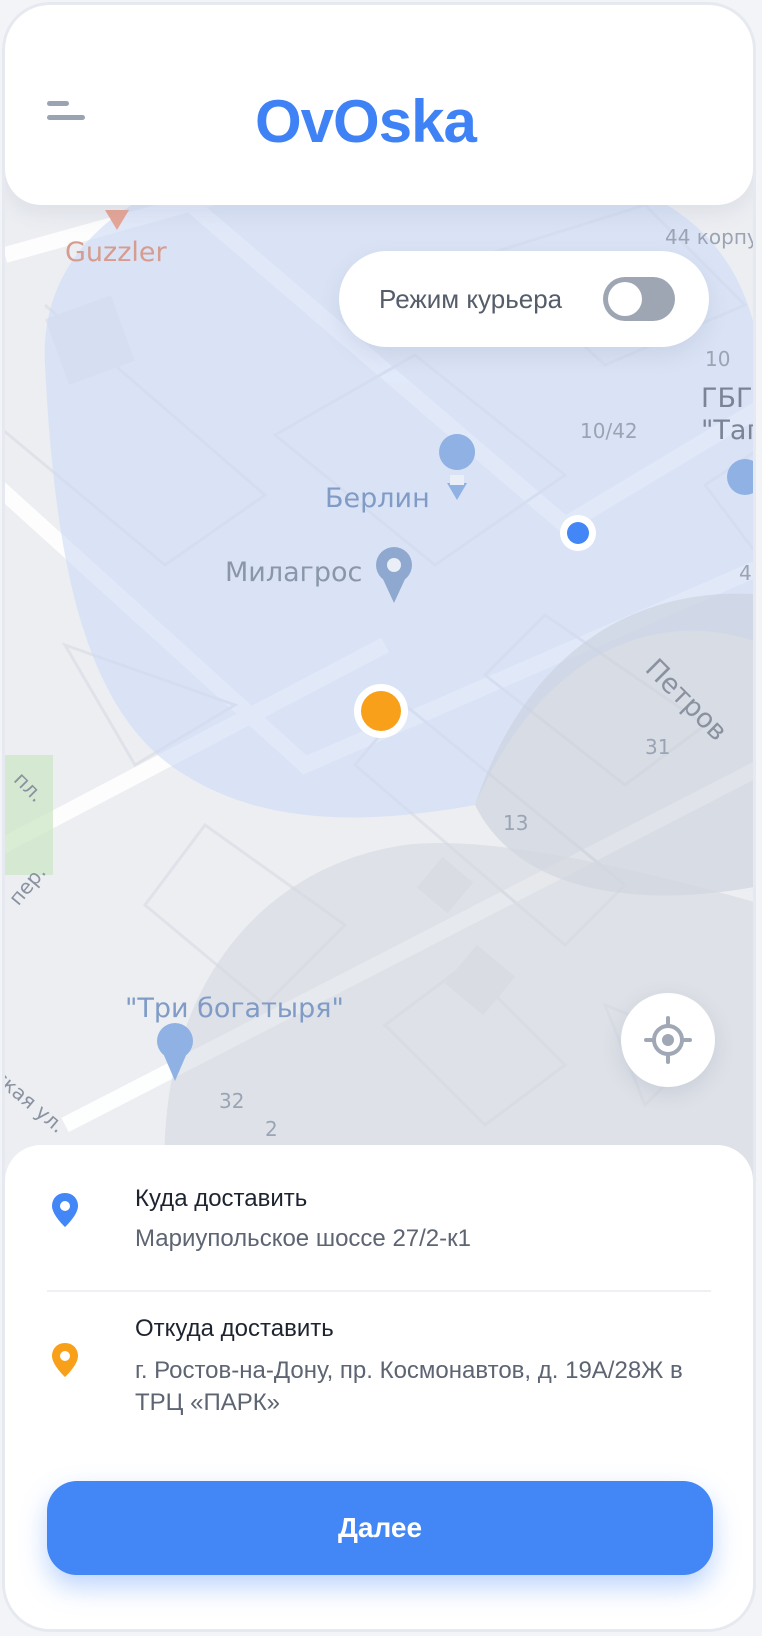 The height and width of the screenshot is (1636, 762). I want to click on map-label-tag: "Таг, so click(728, 430).